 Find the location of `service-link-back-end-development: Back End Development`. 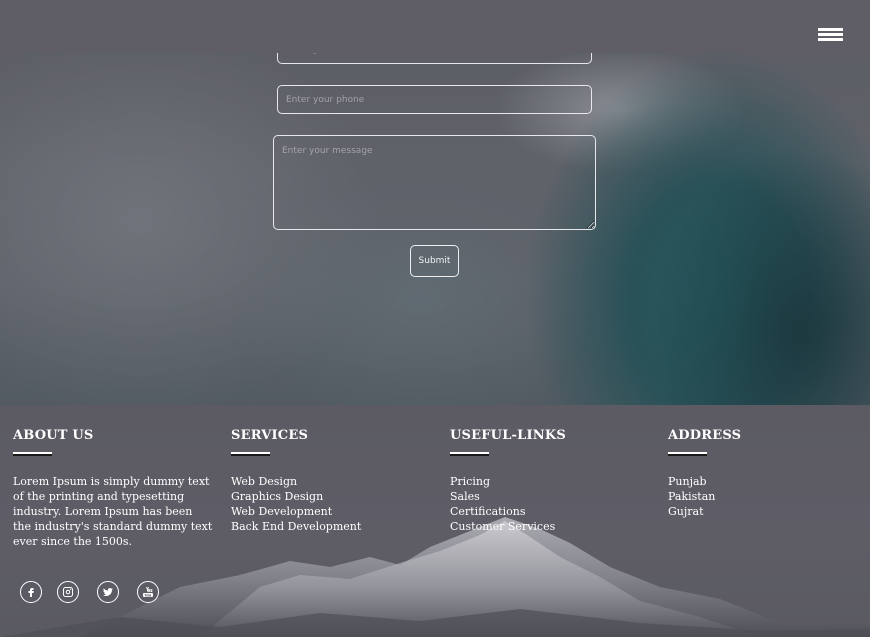

service-link-back-end-development: Back End Development is located at coordinates (296, 526).